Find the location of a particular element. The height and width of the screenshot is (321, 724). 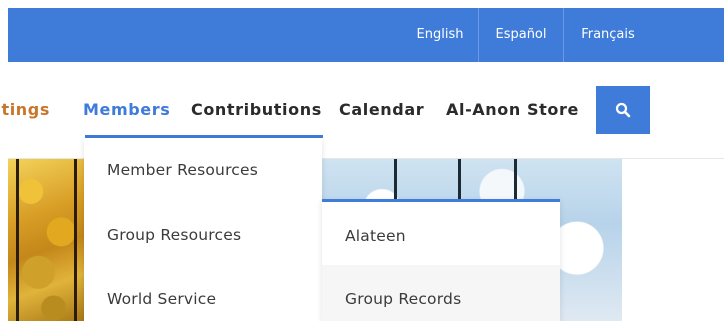

nav-item-meetings: etings is located at coordinates (25, 109).